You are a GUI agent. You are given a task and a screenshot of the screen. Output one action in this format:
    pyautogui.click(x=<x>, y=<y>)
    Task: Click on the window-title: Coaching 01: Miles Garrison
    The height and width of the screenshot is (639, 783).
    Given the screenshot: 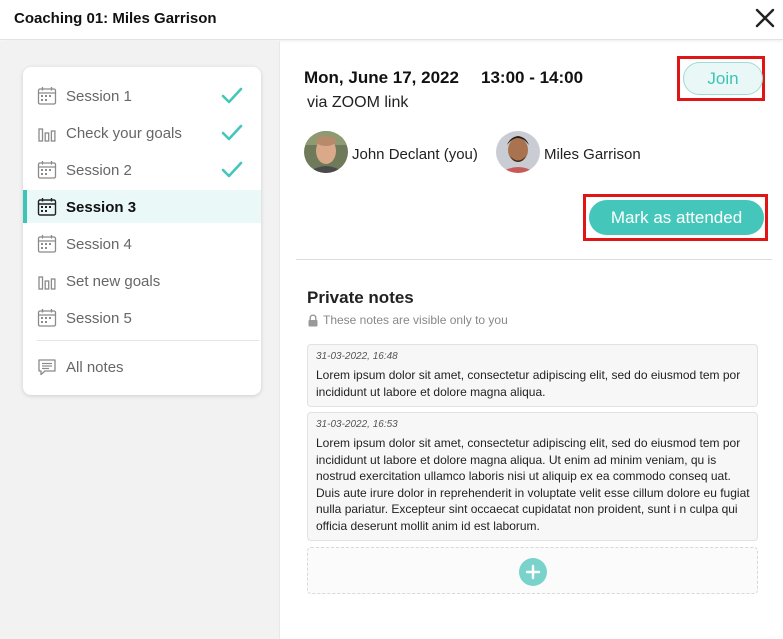 What is the action you would take?
    pyautogui.click(x=115, y=18)
    